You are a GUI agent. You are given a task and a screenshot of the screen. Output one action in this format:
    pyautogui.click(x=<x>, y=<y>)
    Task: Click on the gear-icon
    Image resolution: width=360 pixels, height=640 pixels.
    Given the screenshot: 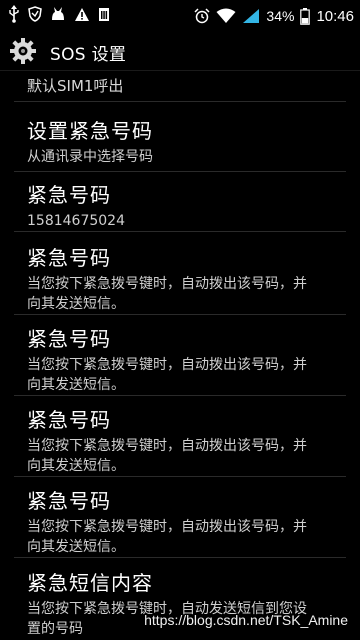 What is the action you would take?
    pyautogui.click(x=23, y=51)
    